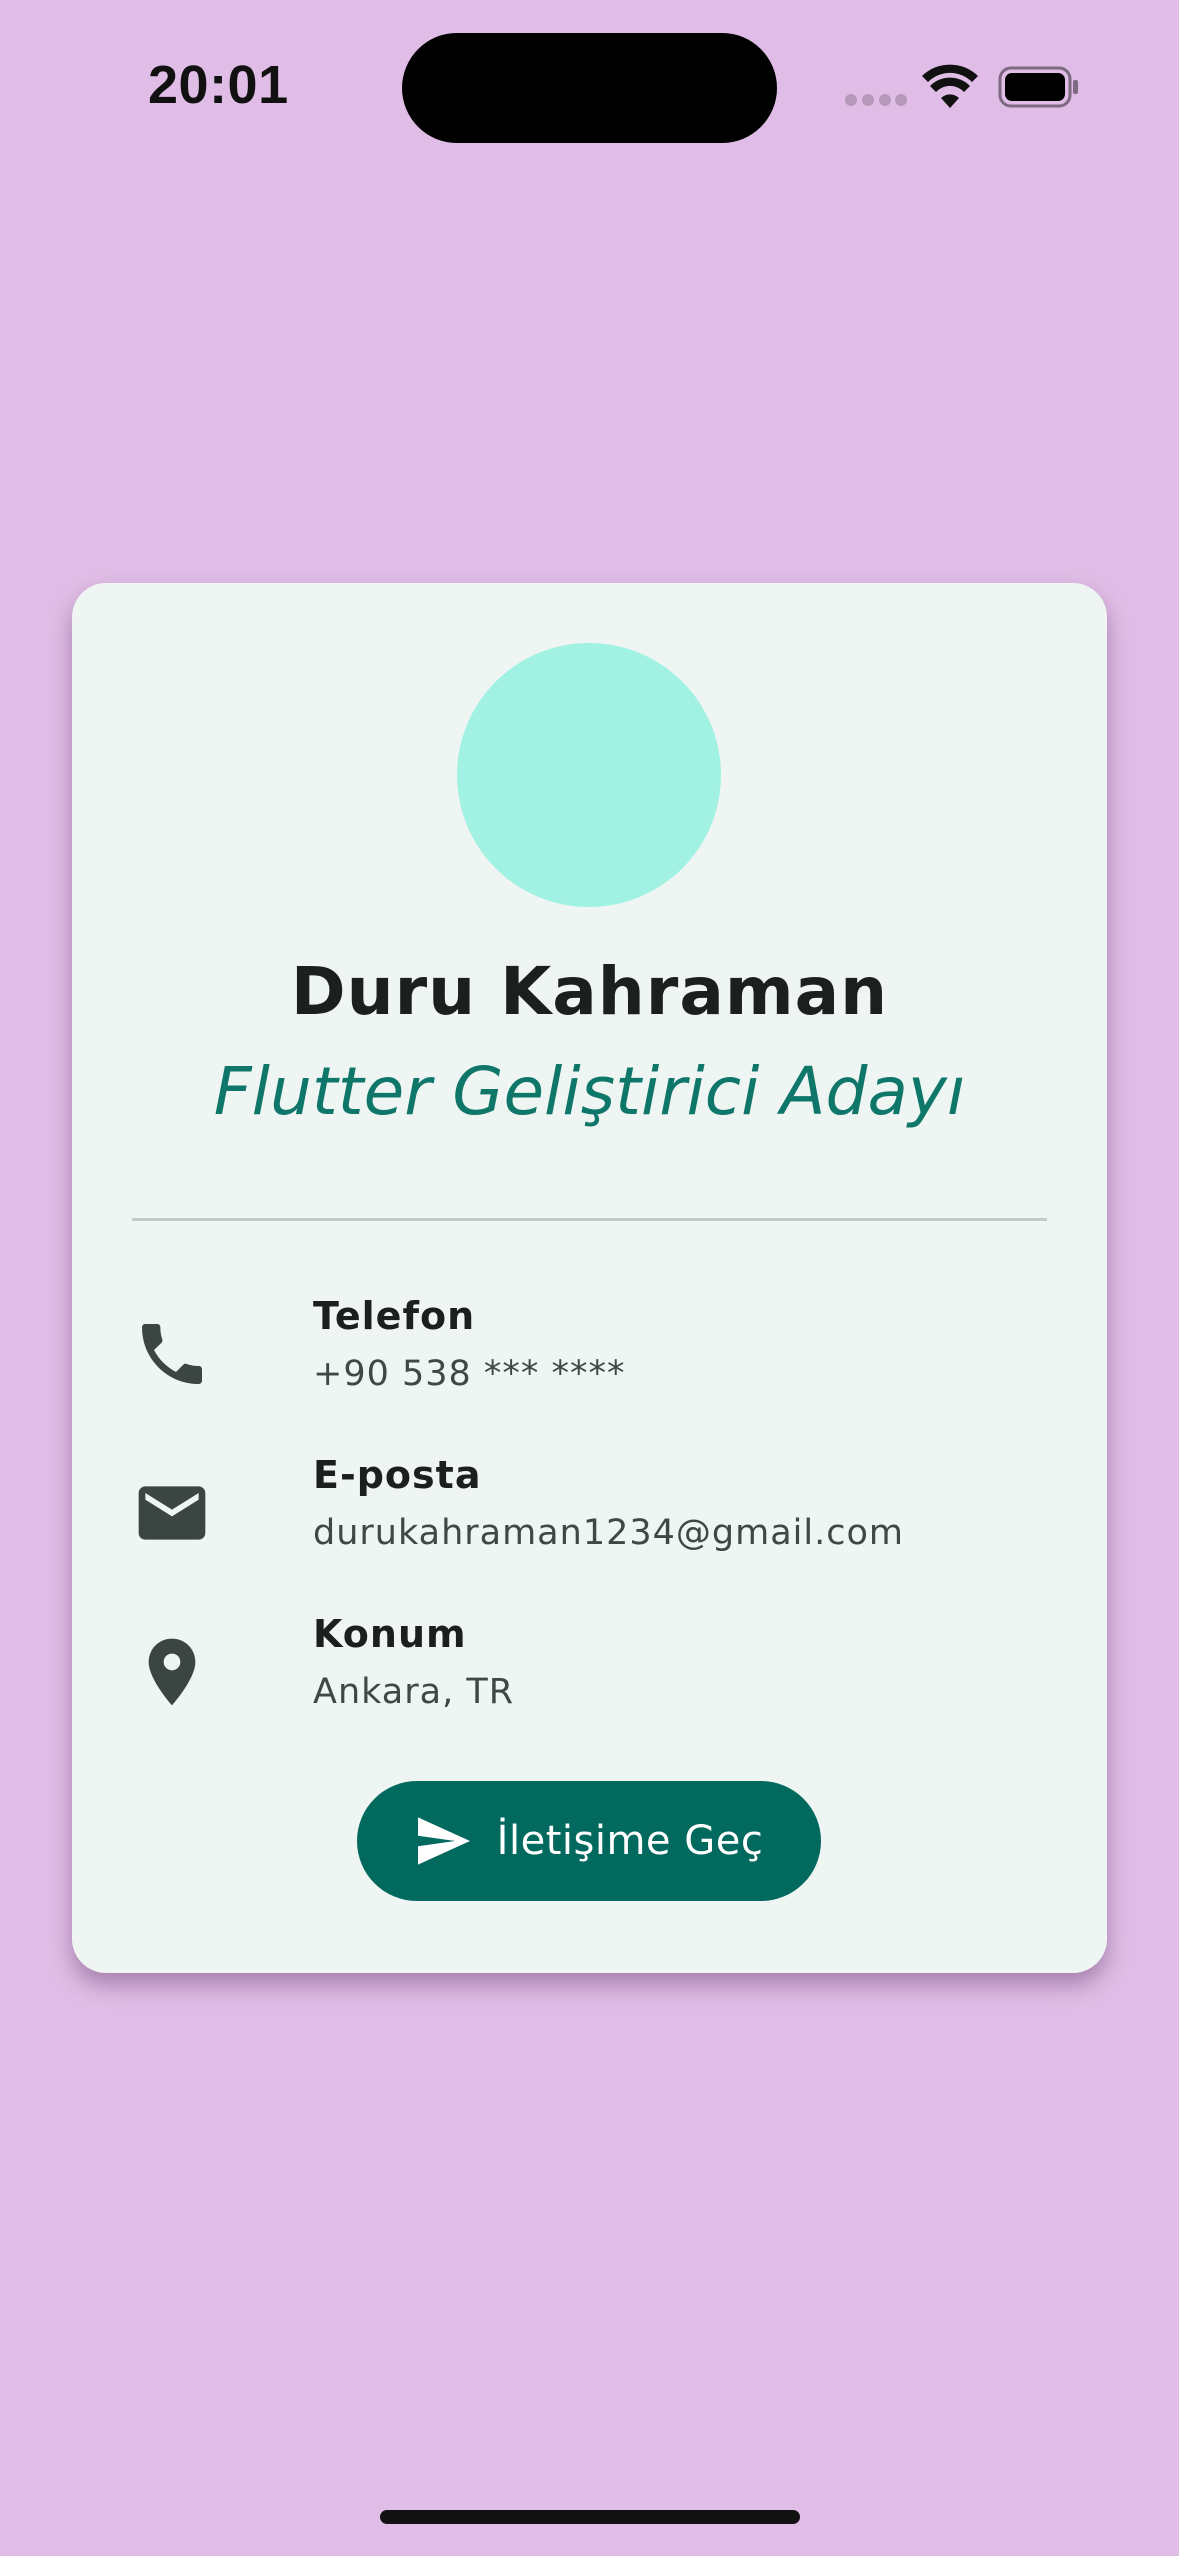 The width and height of the screenshot is (1179, 2556). I want to click on contact-value: Ankara, TR, so click(414, 1692).